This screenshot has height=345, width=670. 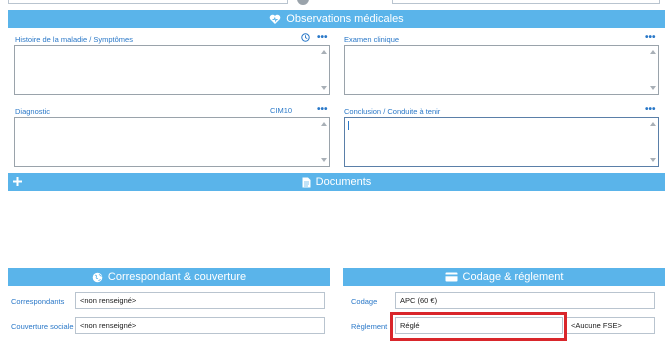 What do you see at coordinates (303, 2) in the screenshot?
I see `top-settings-icon` at bounding box center [303, 2].